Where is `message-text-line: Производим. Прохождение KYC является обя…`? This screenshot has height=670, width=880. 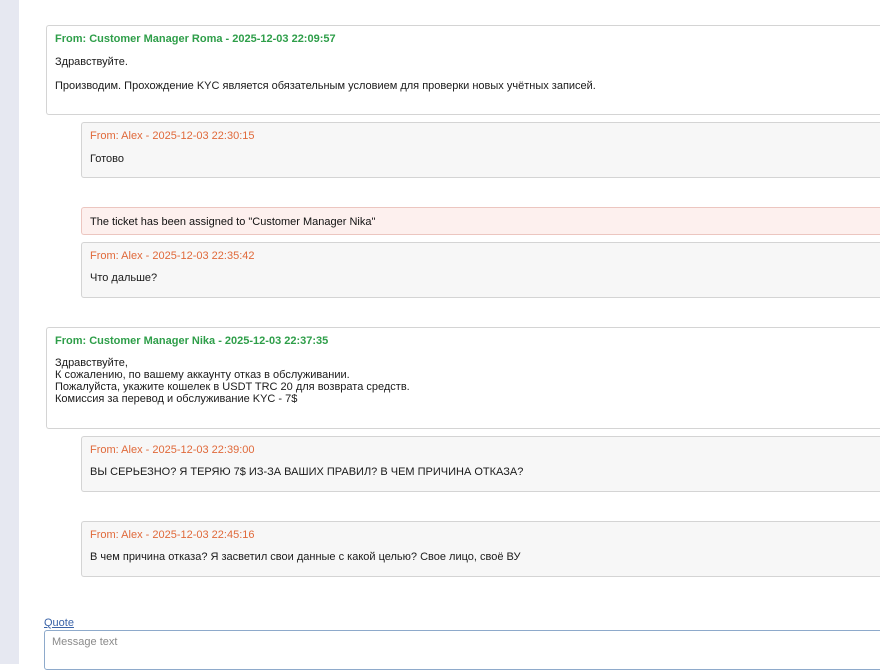 message-text-line: Производим. Прохождение KYC является обя… is located at coordinates (325, 86).